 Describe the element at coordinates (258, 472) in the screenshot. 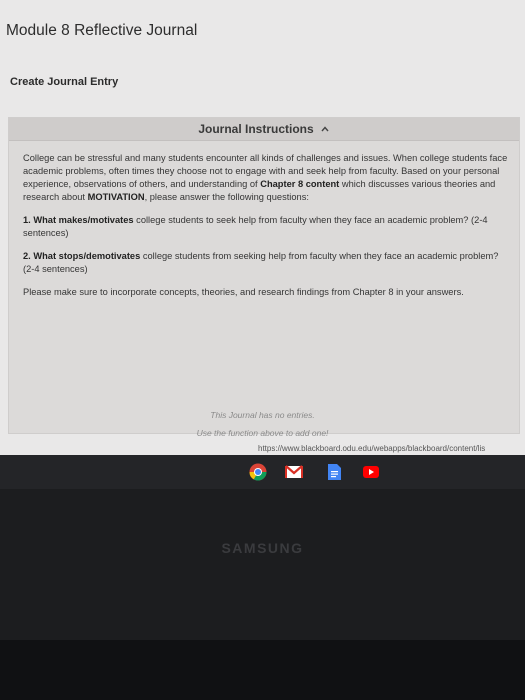

I see `chrome-icon` at that location.